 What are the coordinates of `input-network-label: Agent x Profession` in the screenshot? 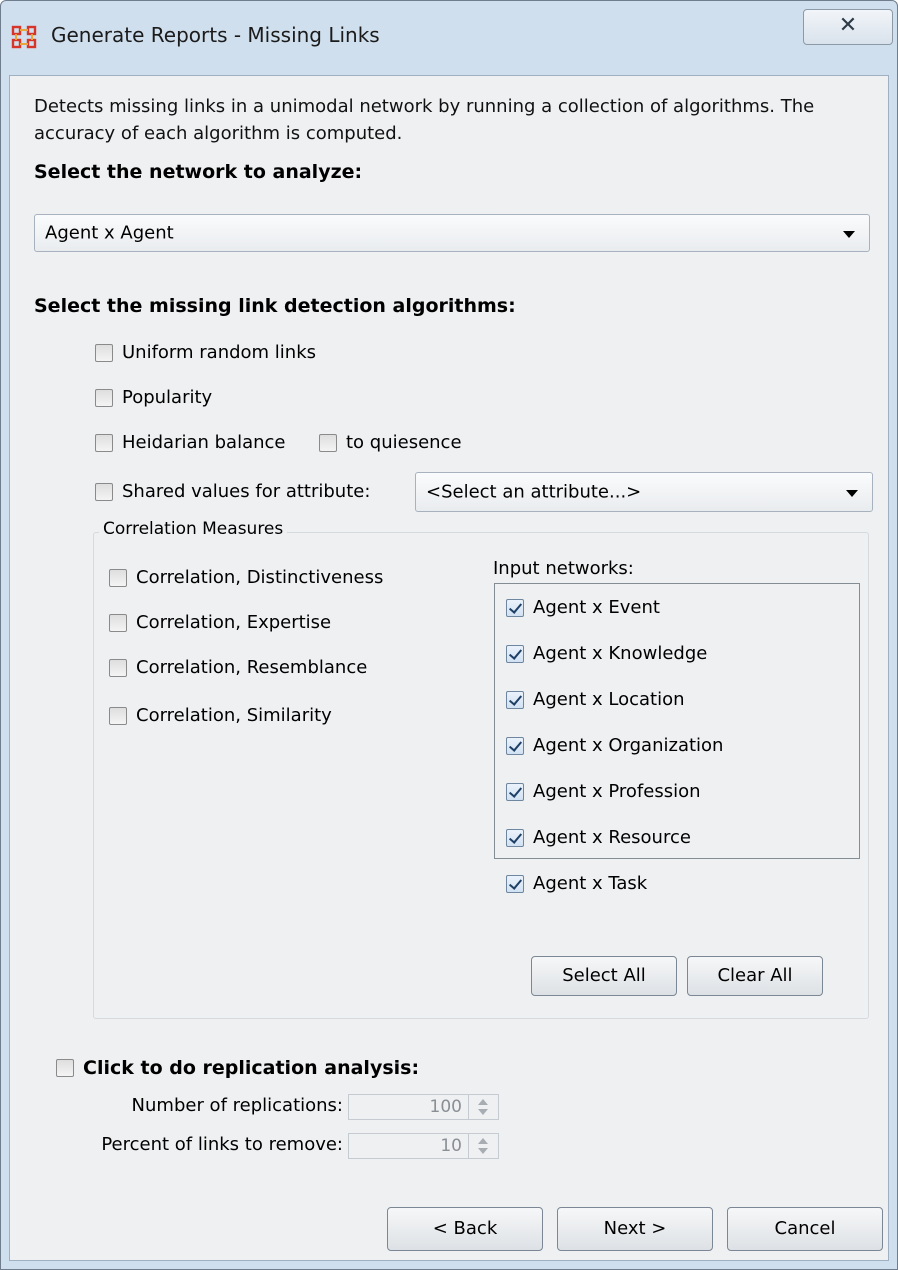 It's located at (617, 791).